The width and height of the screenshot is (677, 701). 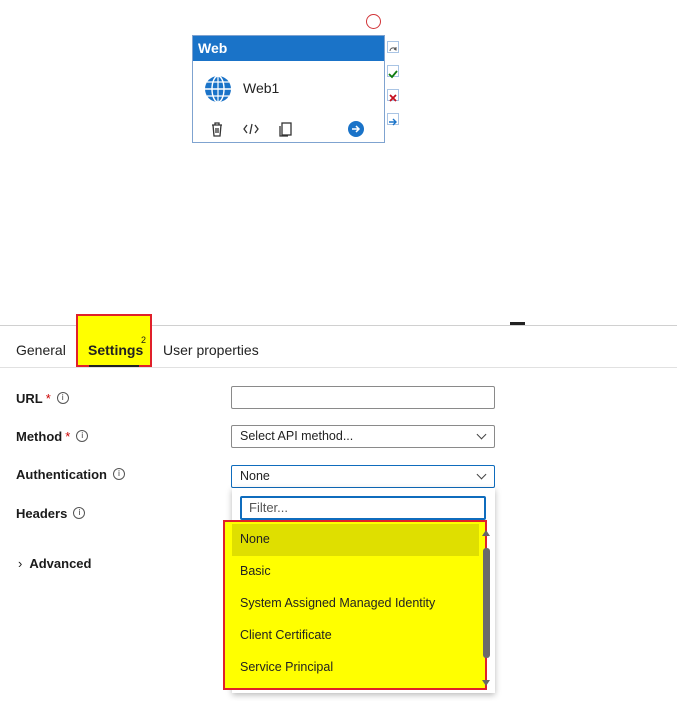 I want to click on code-icon, so click(x=251, y=129).